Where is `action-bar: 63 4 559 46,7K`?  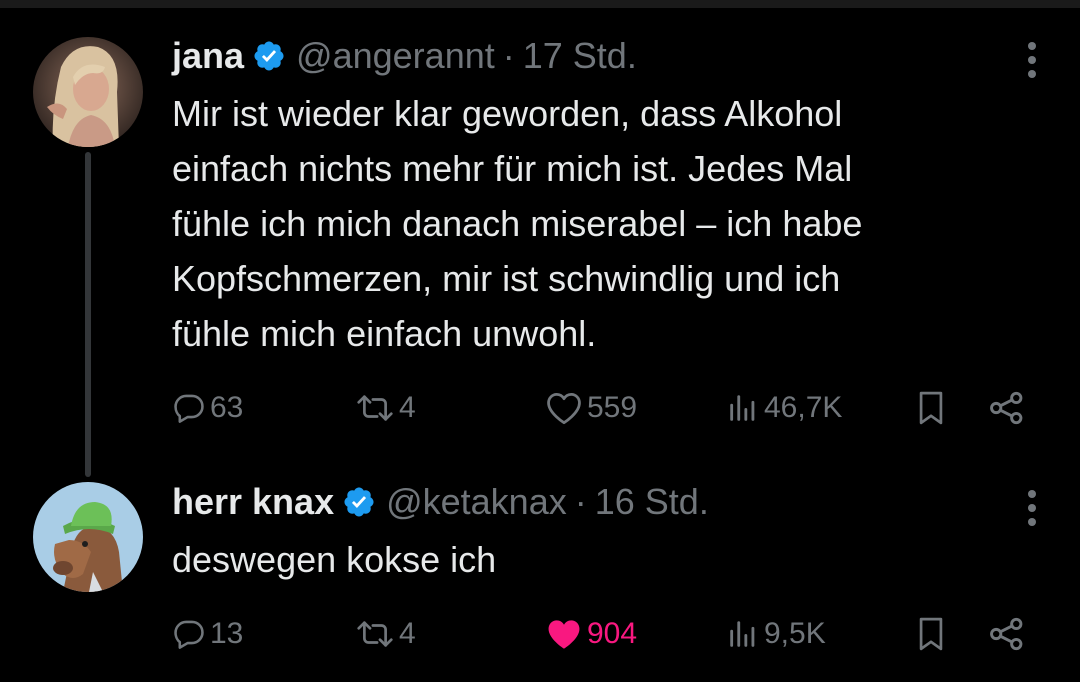 action-bar: 63 4 559 46,7K is located at coordinates (602, 408).